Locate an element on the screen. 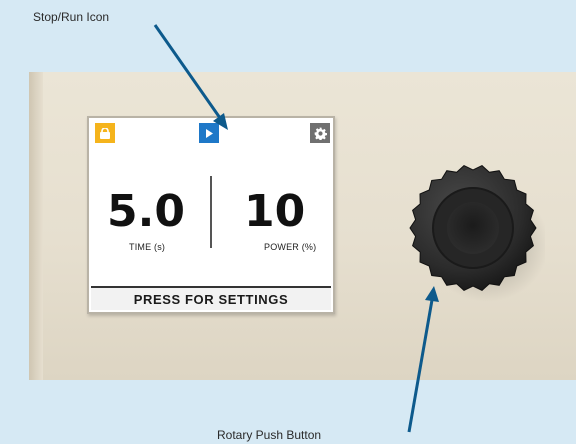 Image resolution: width=576 pixels, height=444 pixels. display-divider is located at coordinates (211, 212).